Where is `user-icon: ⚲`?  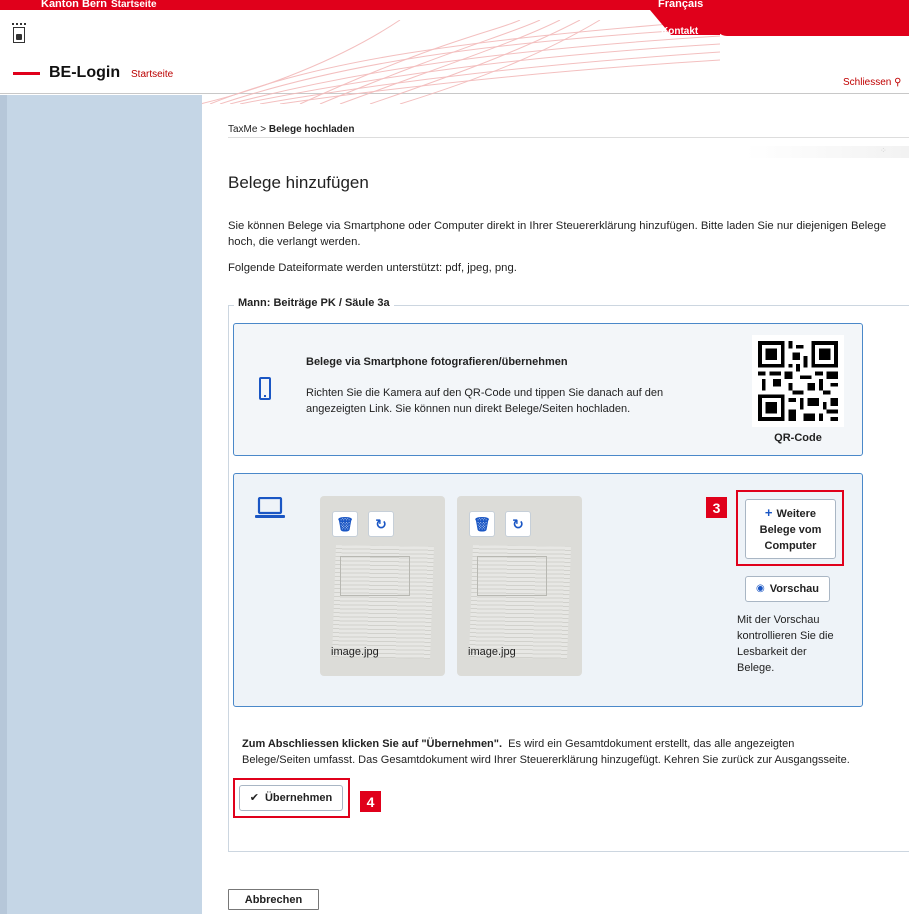
user-icon: ⚲ is located at coordinates (898, 82).